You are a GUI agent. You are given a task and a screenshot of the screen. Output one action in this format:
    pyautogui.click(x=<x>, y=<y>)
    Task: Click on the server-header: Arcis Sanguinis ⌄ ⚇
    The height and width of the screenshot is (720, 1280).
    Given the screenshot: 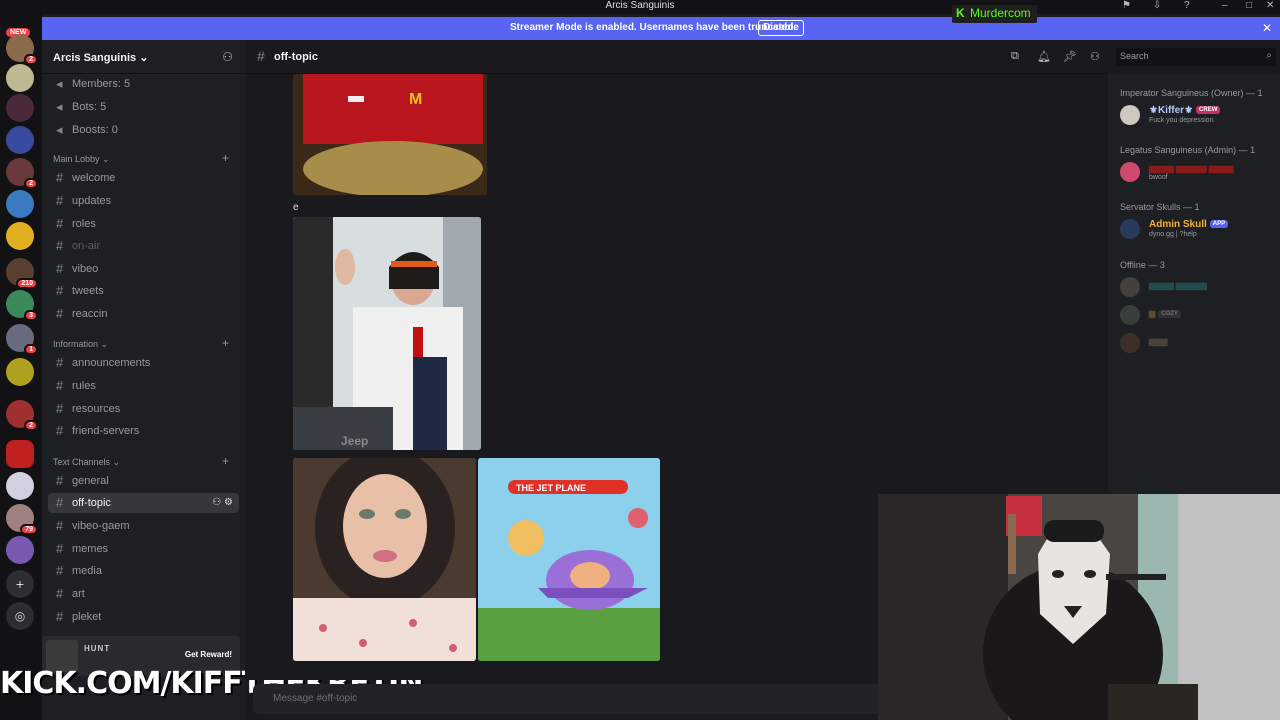 What is the action you would take?
    pyautogui.click(x=143, y=57)
    